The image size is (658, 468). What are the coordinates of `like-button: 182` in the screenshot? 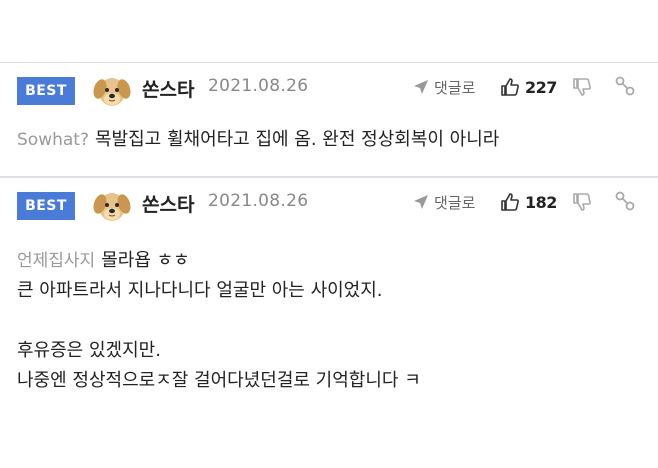 It's located at (528, 202).